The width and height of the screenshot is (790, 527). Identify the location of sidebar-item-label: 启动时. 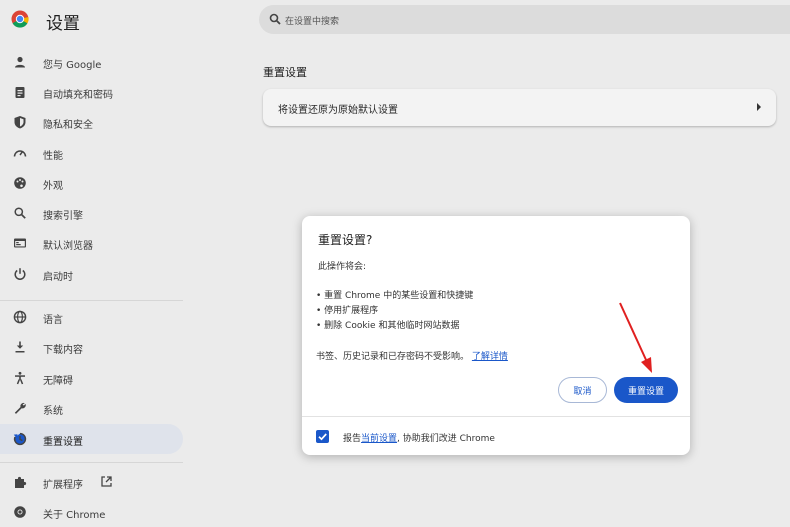
(58, 277).